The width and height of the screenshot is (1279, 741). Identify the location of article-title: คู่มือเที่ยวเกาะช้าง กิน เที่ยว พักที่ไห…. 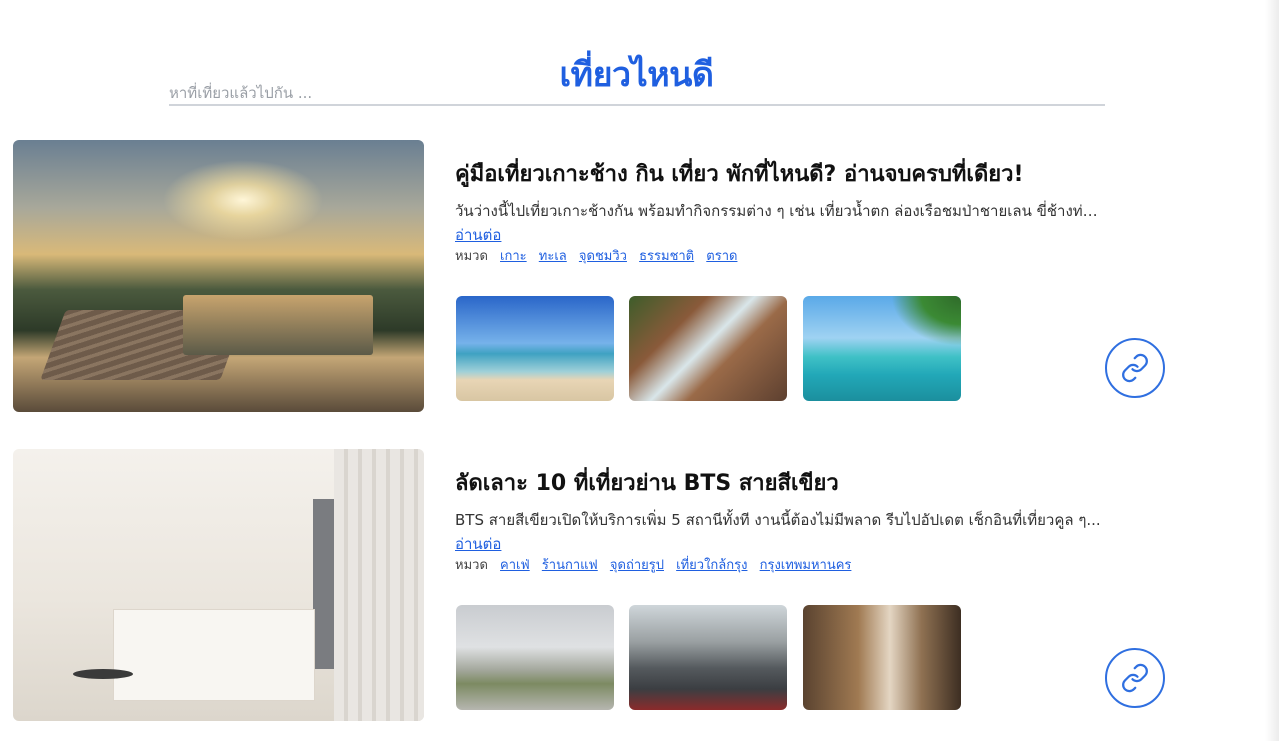
(739, 173).